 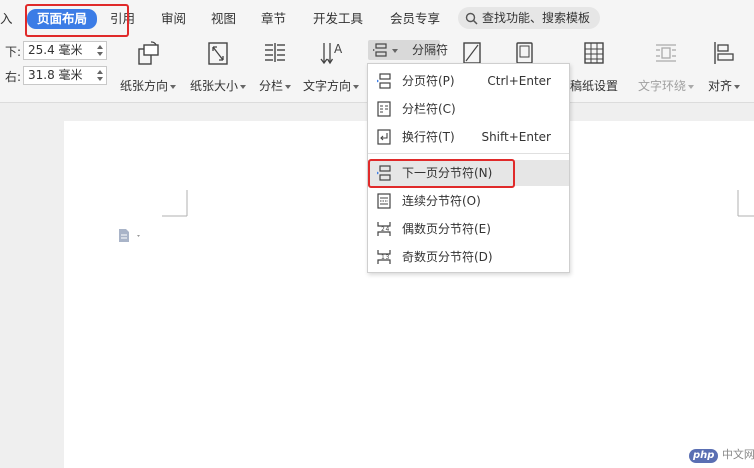 I want to click on menu-divider, so click(x=468, y=153).